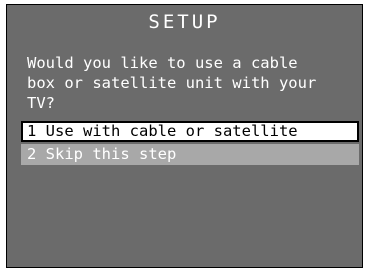 The width and height of the screenshot is (376, 274). Describe the element at coordinates (190, 154) in the screenshot. I see `option-skip-step: 2 Skip this step` at that location.